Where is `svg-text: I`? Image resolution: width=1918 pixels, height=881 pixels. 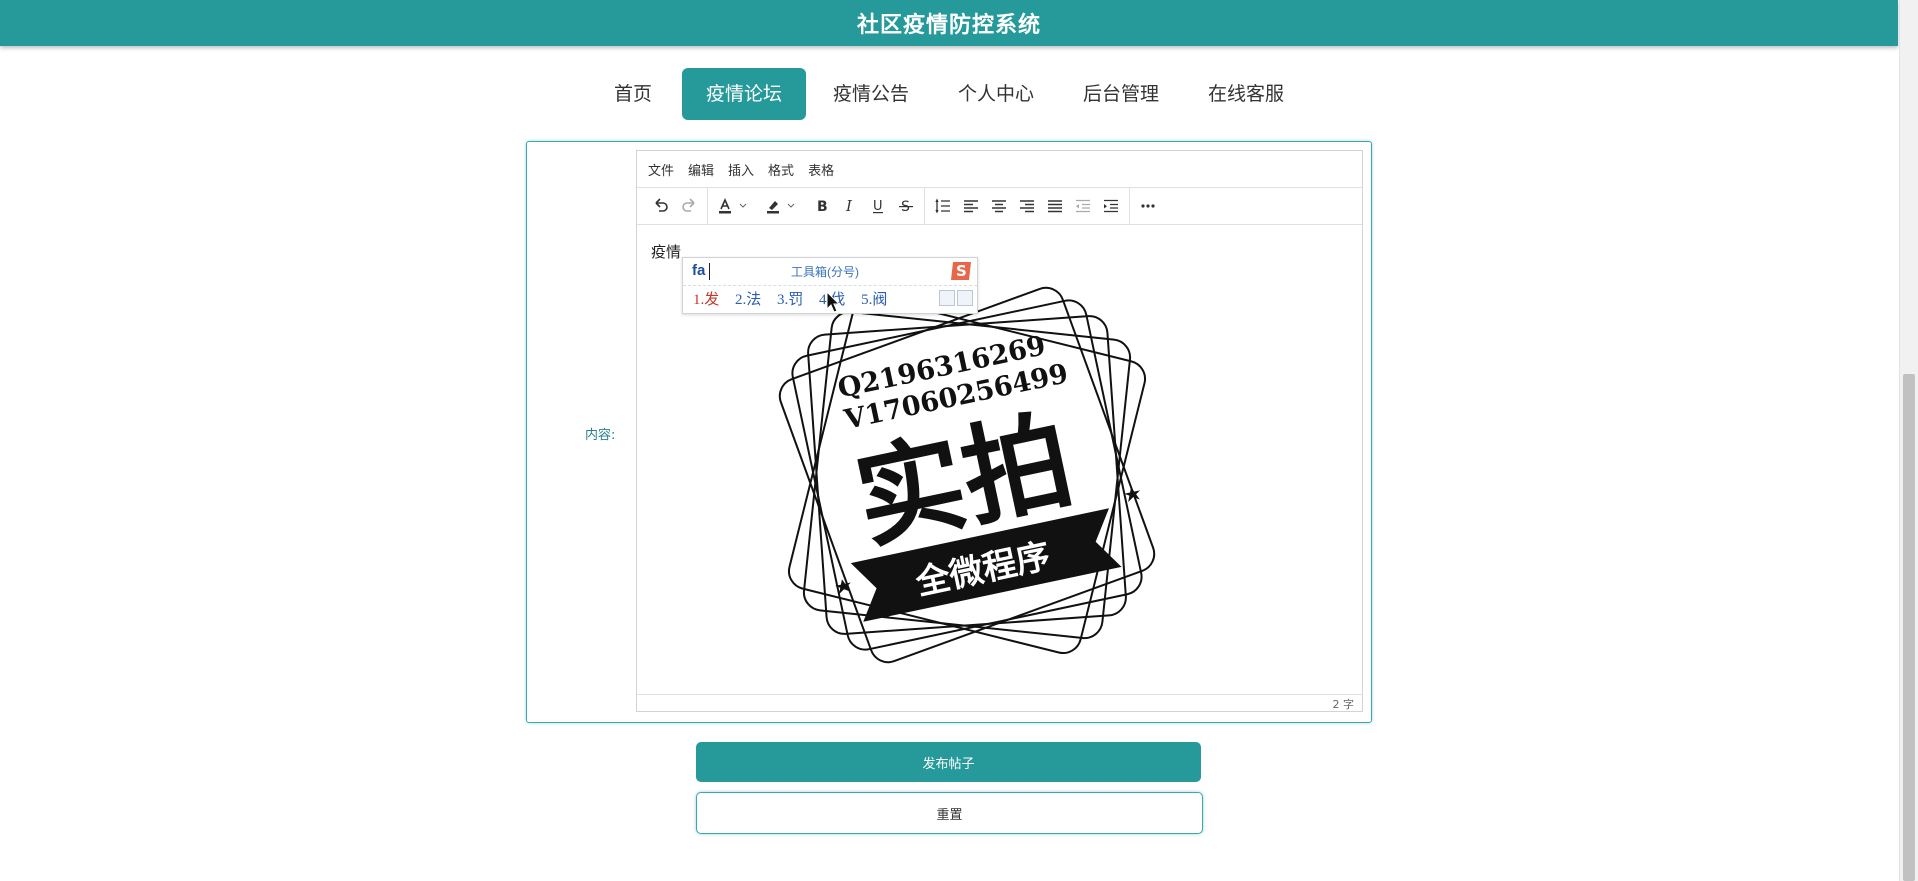
svg-text: I is located at coordinates (849, 206).